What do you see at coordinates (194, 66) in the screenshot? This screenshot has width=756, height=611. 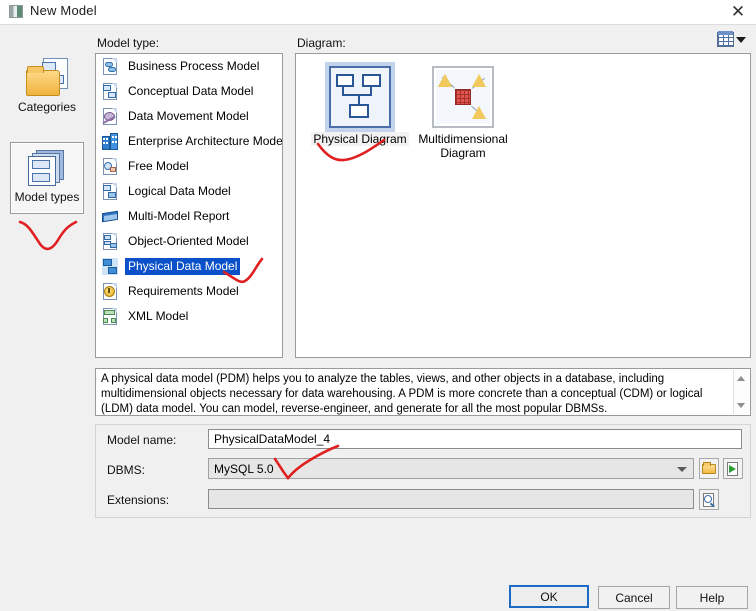 I see `list-item-label: Business Process Model` at bounding box center [194, 66].